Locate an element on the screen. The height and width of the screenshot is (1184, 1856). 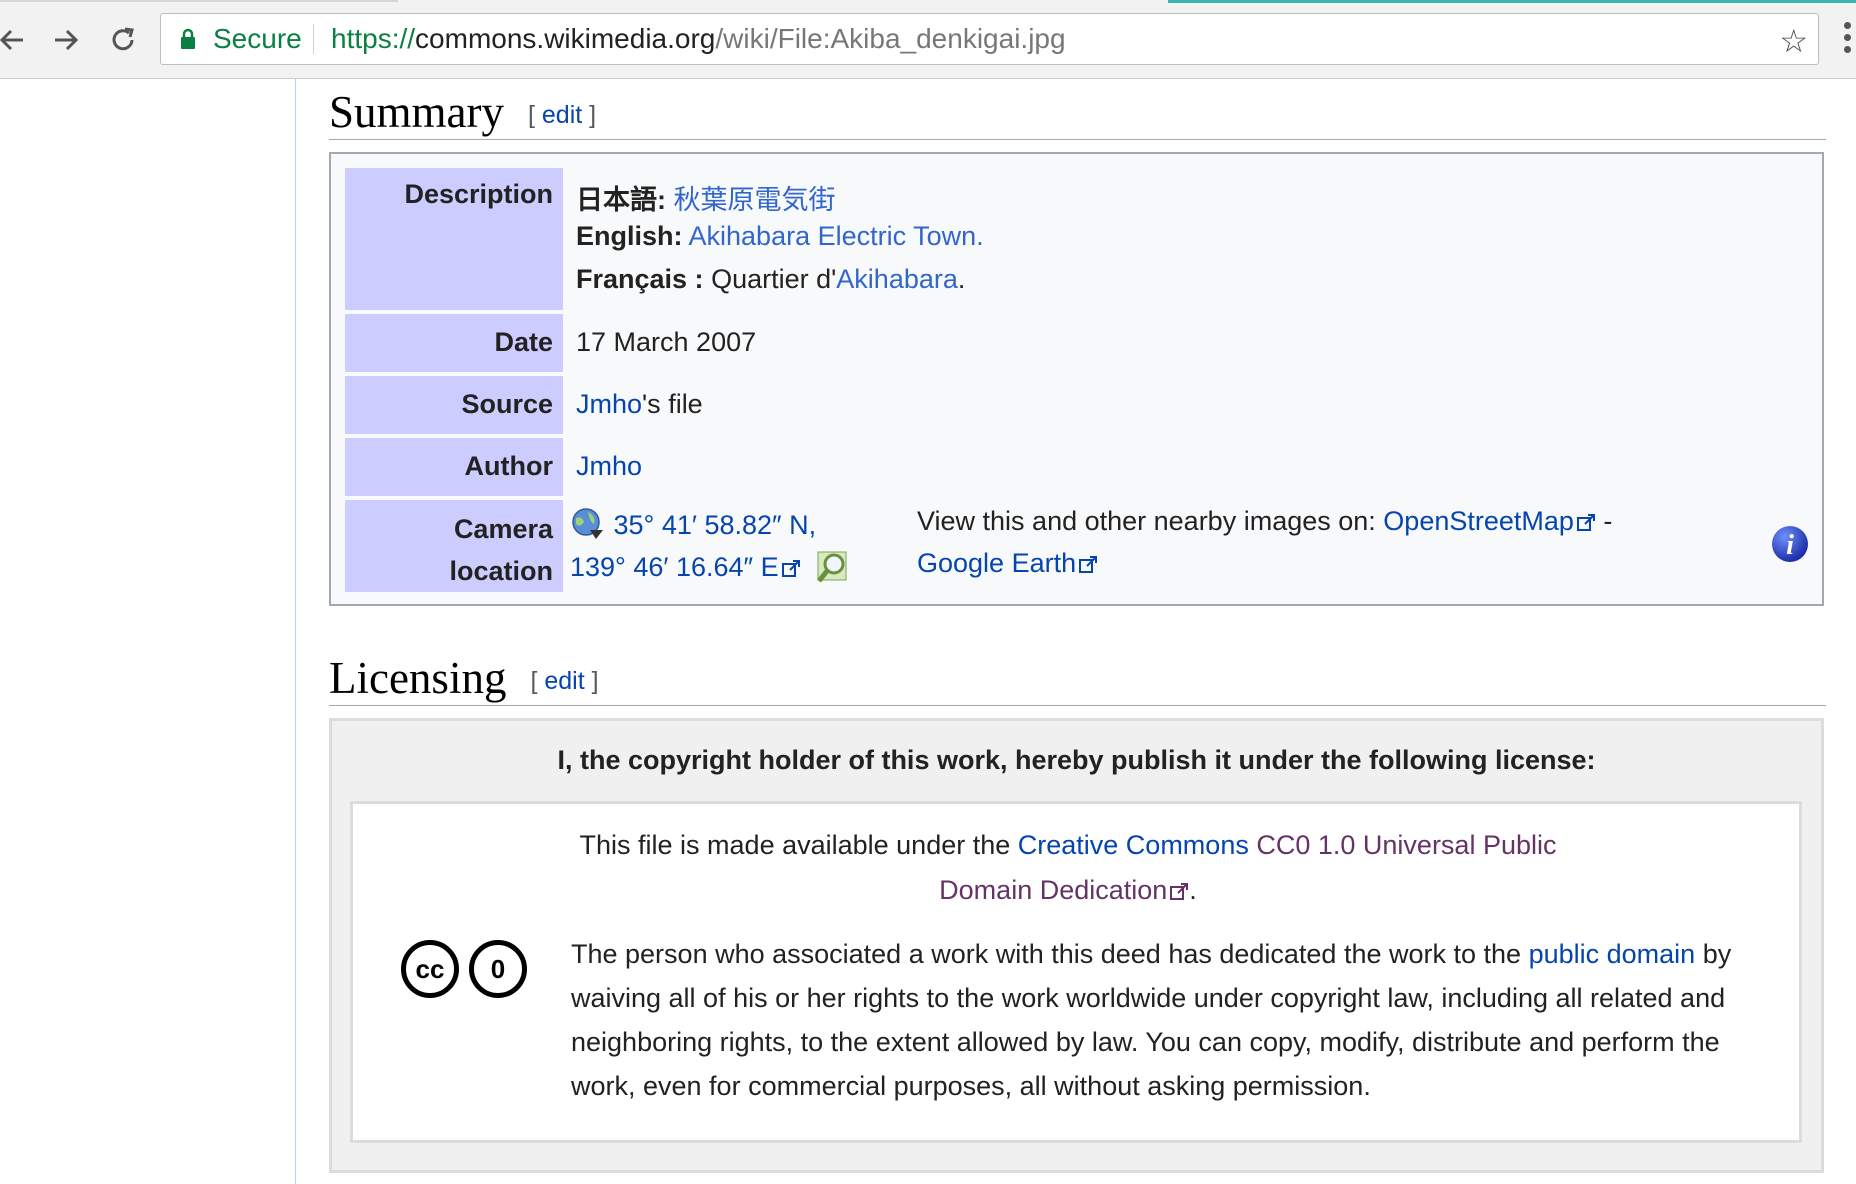
browser-menu-icon is located at coordinates (1848, 40).